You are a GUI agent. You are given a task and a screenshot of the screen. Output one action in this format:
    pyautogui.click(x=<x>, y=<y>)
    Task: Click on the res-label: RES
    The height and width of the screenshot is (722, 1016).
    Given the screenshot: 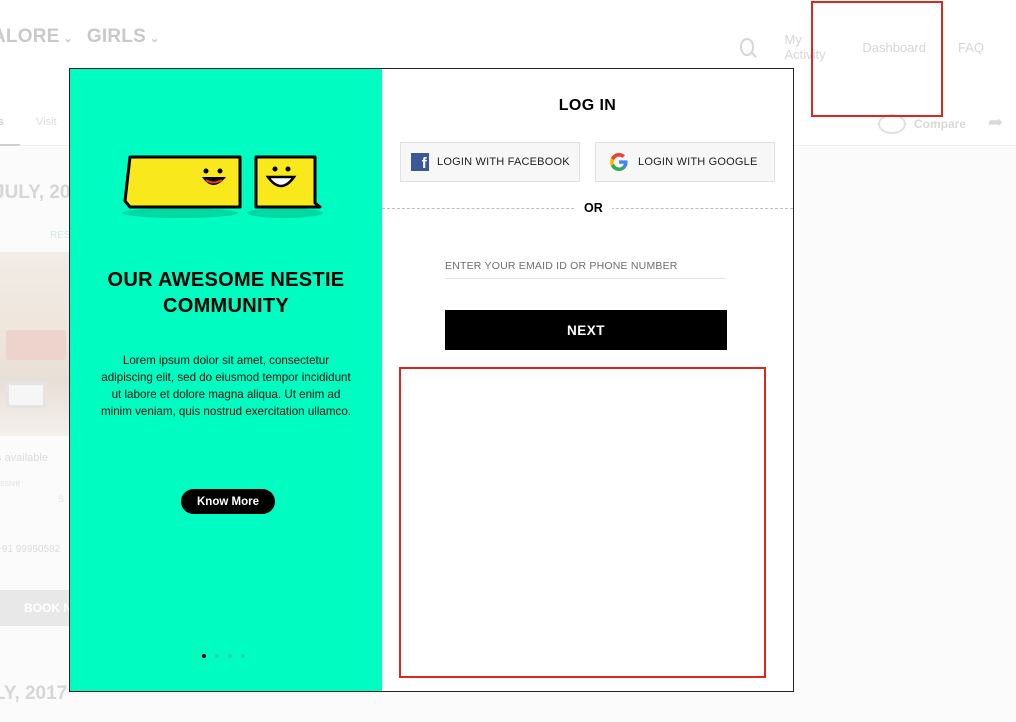 What is the action you would take?
    pyautogui.click(x=60, y=235)
    